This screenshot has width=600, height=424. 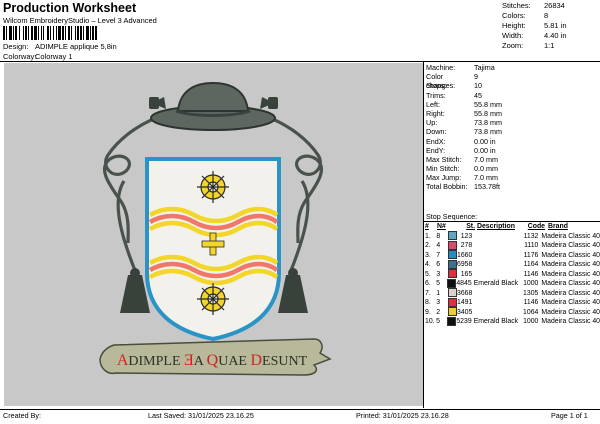 I want to click on machine-row: EndX: 0.00 in, so click(x=512, y=141).